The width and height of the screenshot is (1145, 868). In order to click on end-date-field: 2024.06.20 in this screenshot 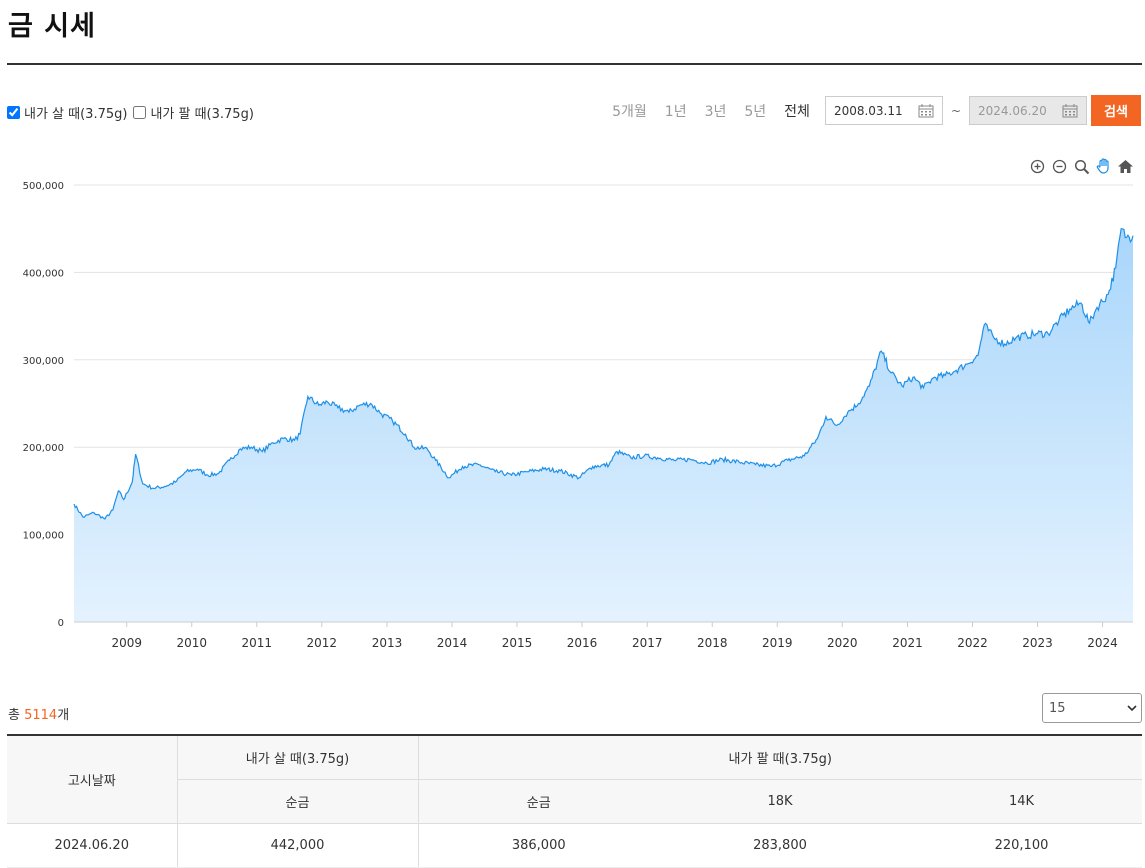, I will do `click(1028, 110)`.